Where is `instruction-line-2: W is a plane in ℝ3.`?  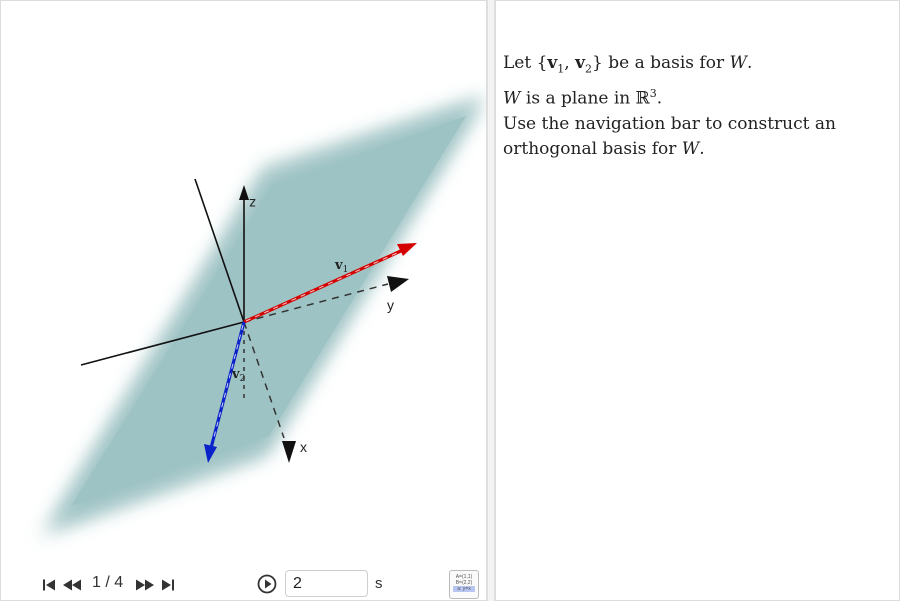 instruction-line-2: W is a plane in ℝ3. is located at coordinates (583, 98).